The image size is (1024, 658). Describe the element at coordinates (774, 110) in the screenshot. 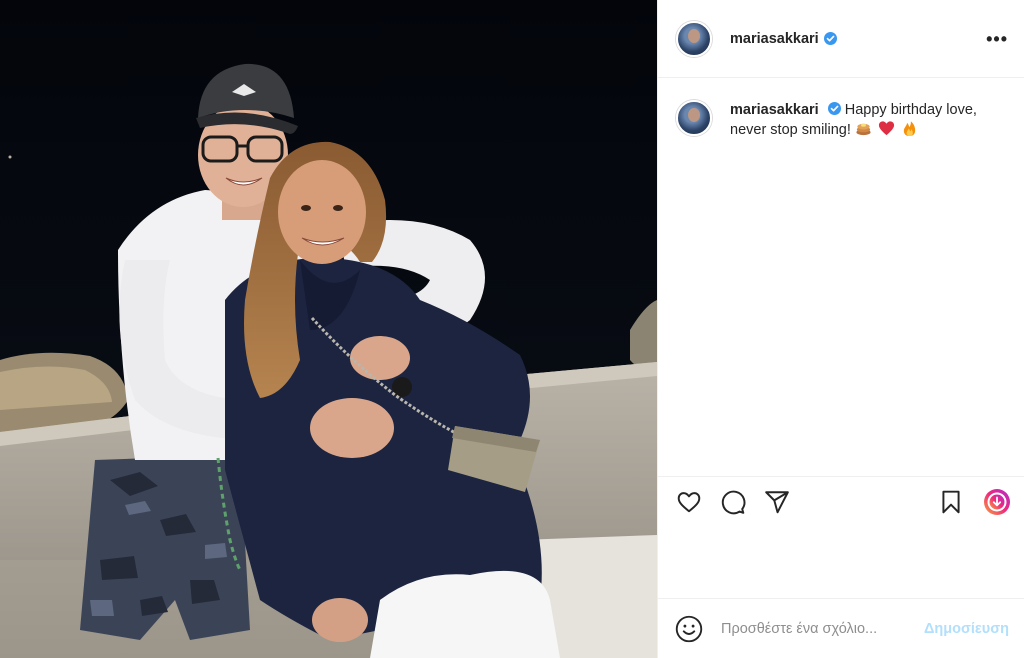

I see `caption-username: mariasakkari` at that location.